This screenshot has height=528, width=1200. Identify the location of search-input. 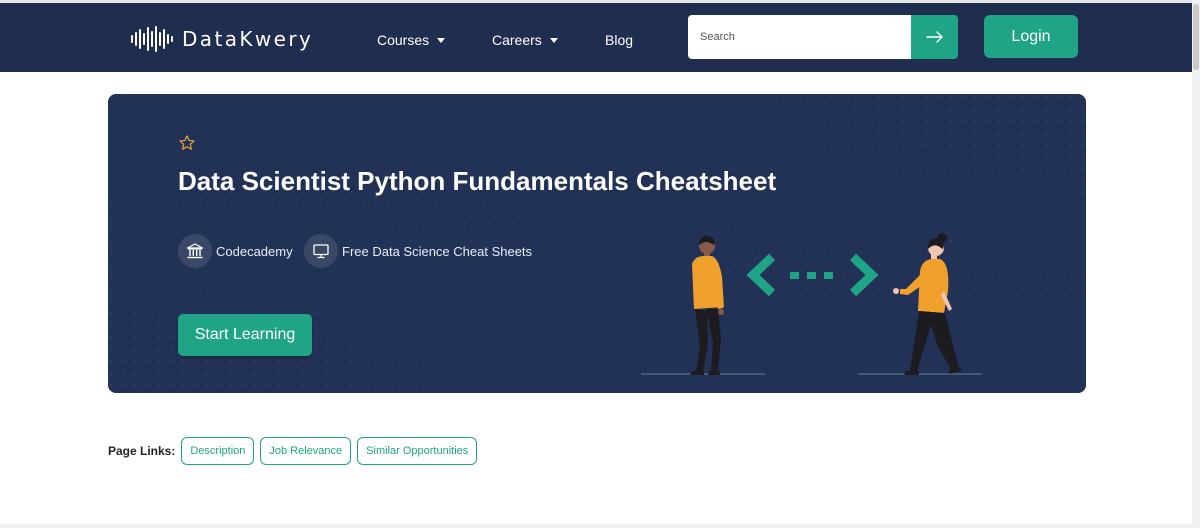
(800, 37).